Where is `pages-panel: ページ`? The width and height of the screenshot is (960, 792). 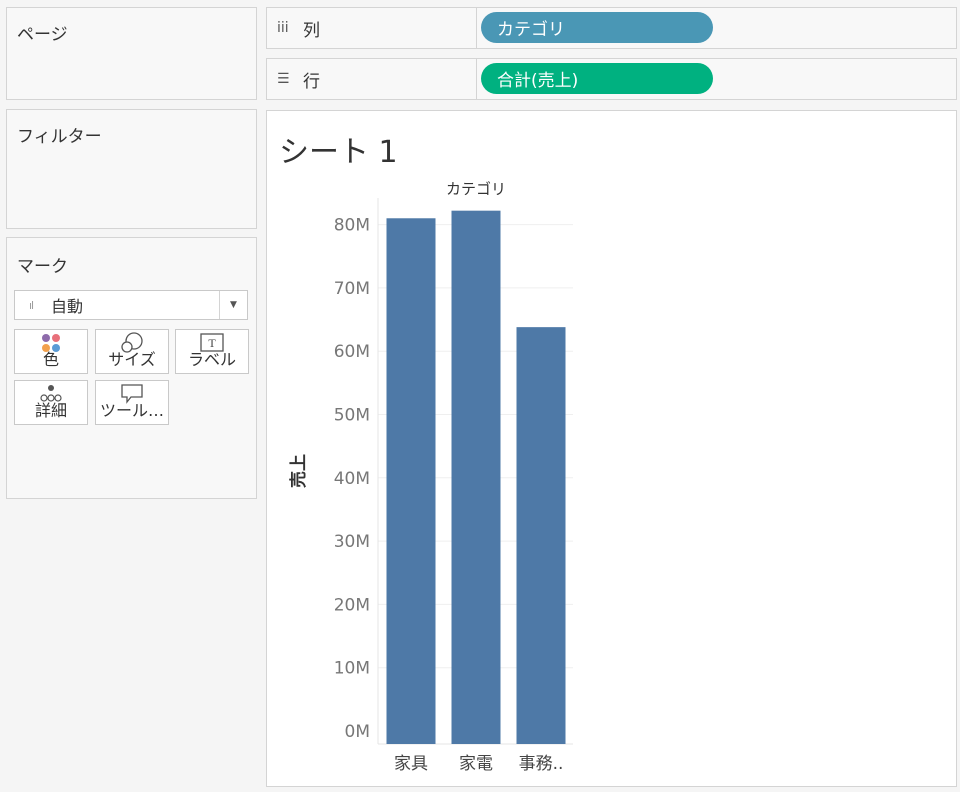
pages-panel: ページ is located at coordinates (131, 53).